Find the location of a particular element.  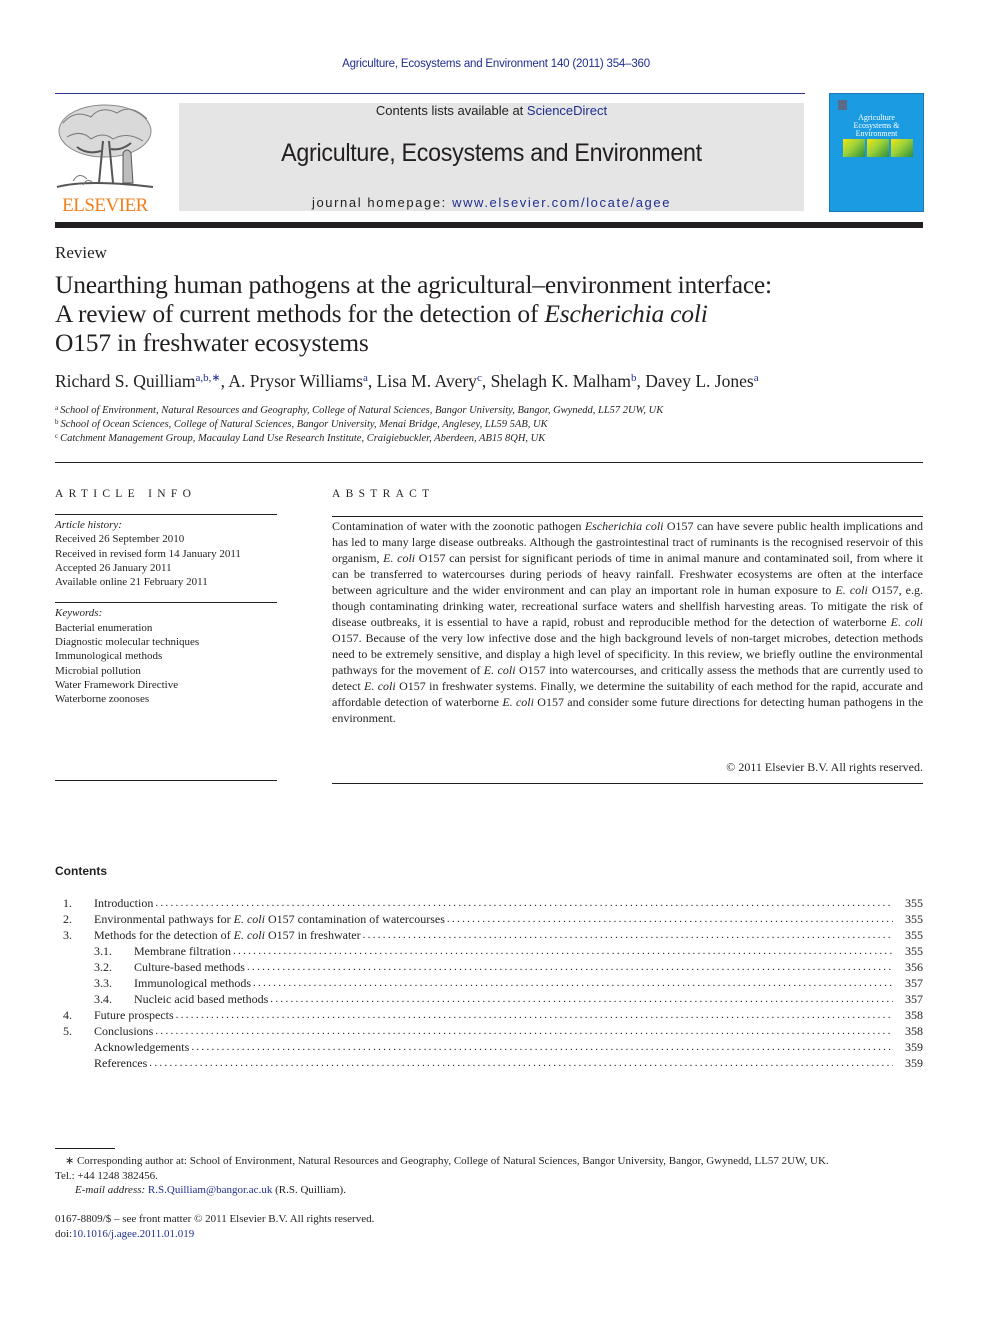

affiliation-key: c is located at coordinates (57, 436).